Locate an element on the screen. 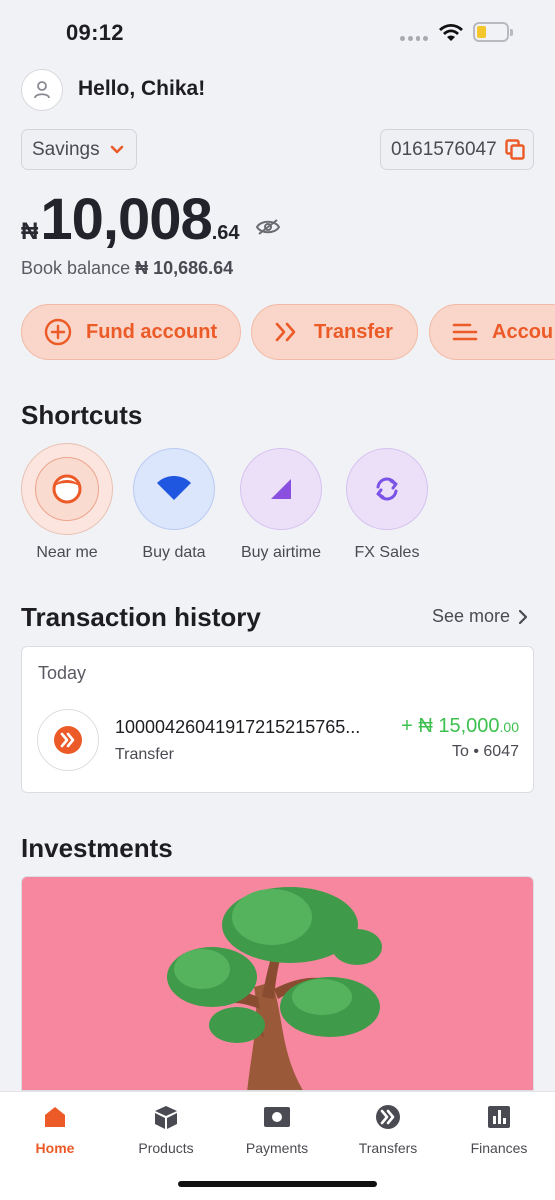 The image size is (555, 1200). signal-icon is located at coordinates (281, 489).